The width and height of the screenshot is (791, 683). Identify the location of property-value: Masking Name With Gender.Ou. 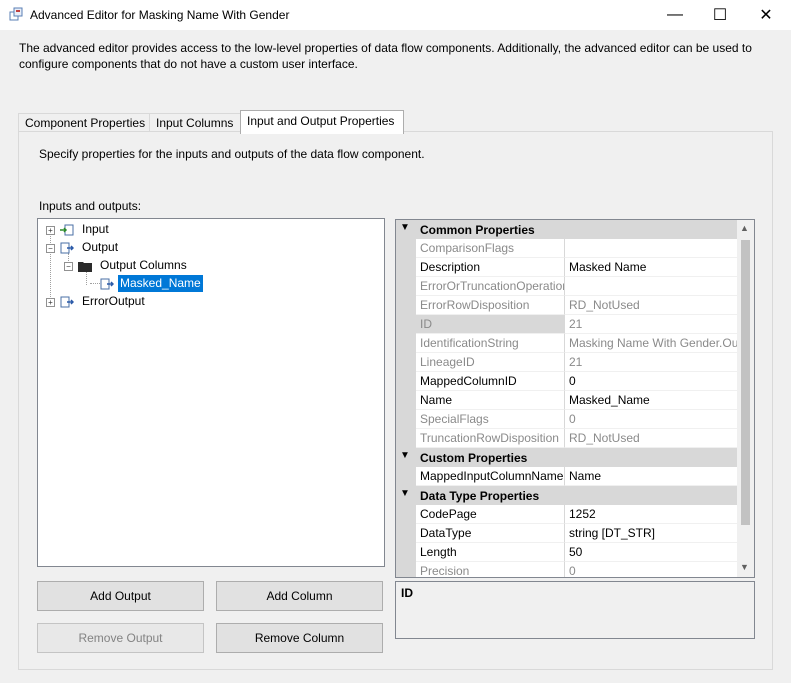
(651, 343).